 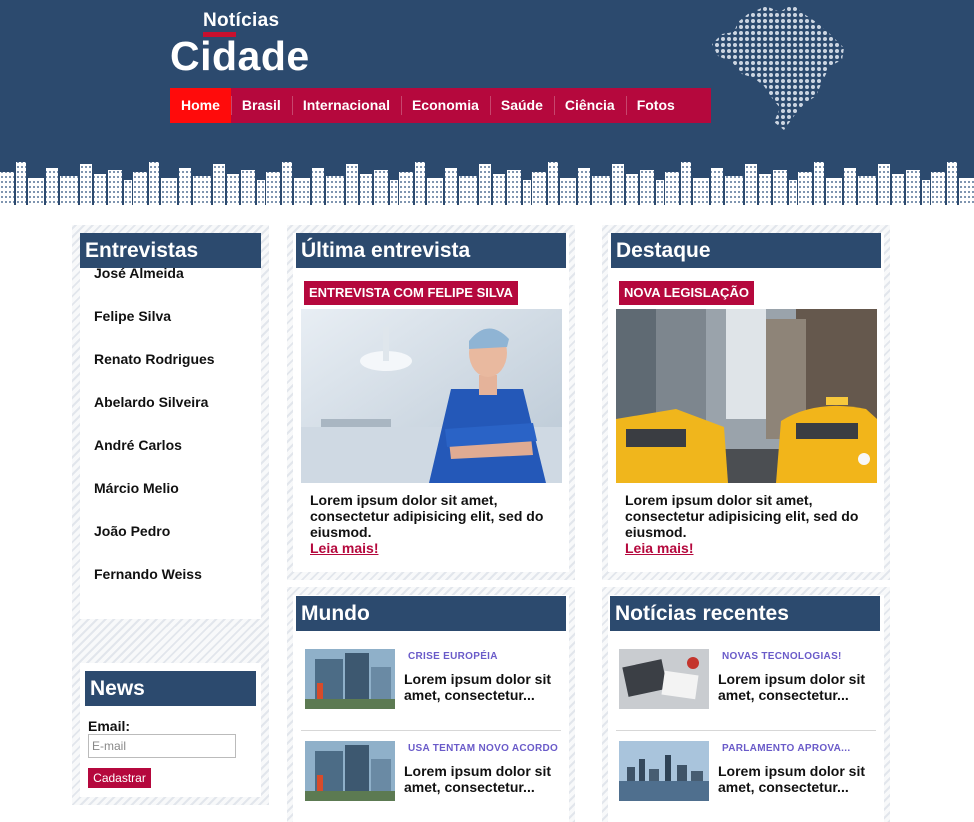 What do you see at coordinates (154, 284) in the screenshot?
I see `interview-link: José Almeida` at bounding box center [154, 284].